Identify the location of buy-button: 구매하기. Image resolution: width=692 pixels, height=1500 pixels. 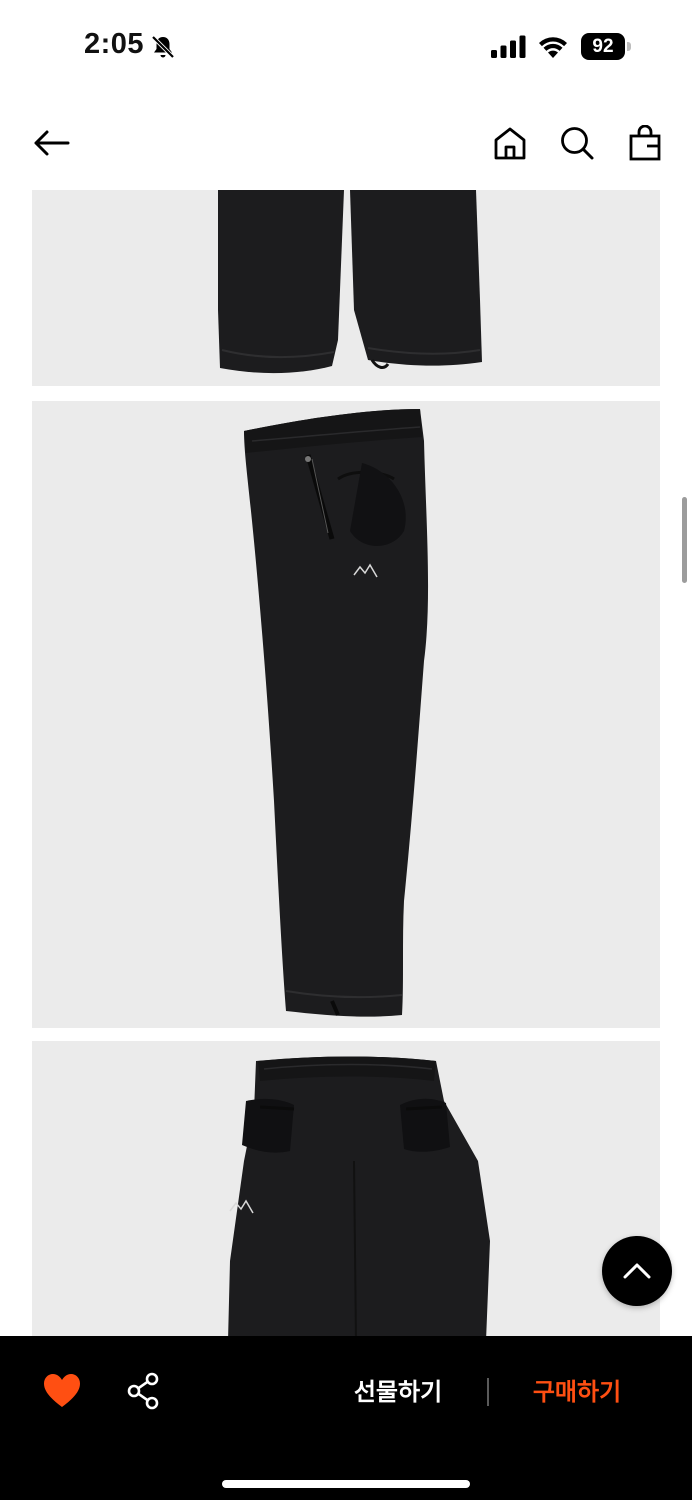
(577, 1392).